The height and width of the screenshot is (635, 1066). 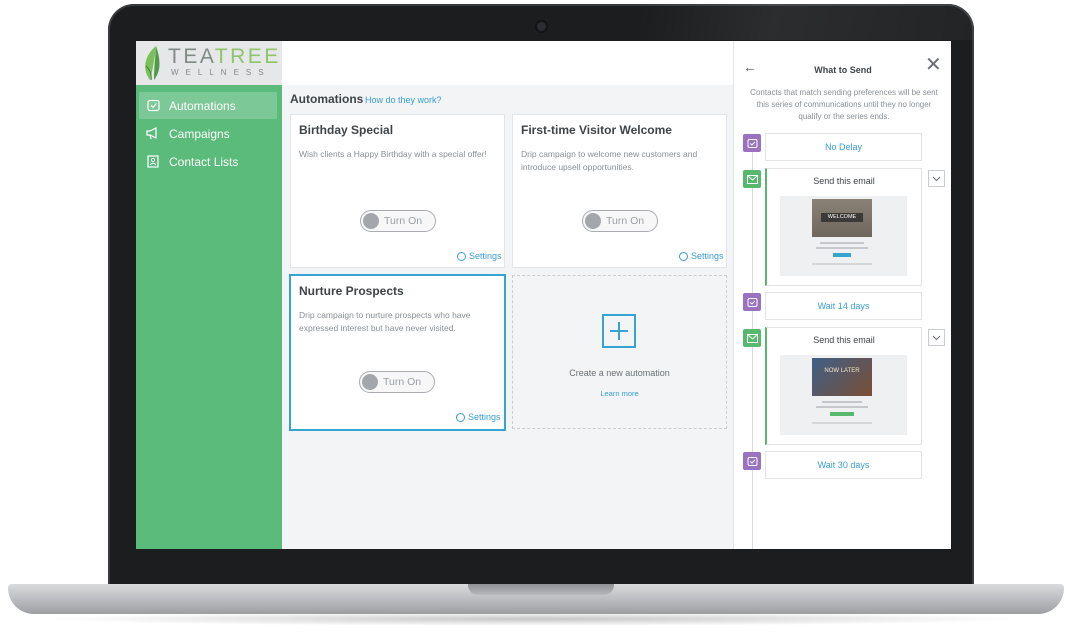 I want to click on help-link: How do they work?, so click(x=403, y=100).